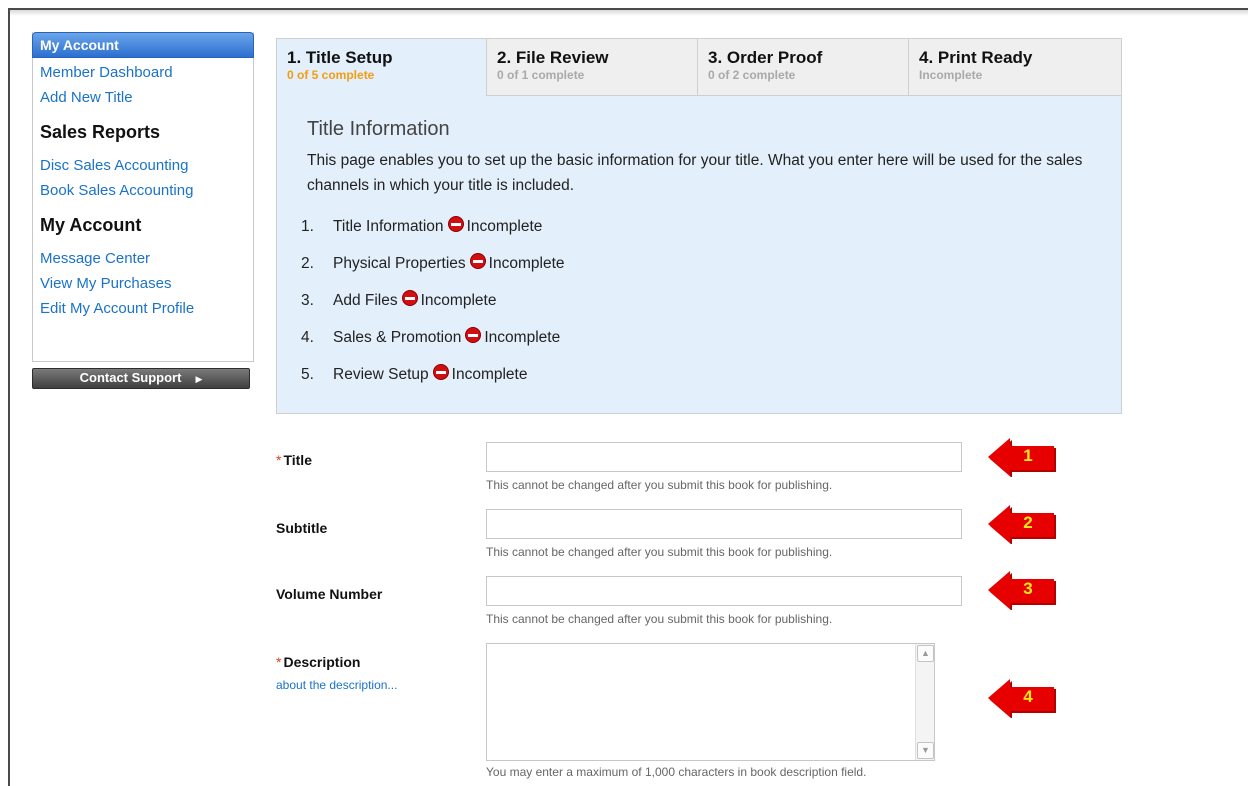 The height and width of the screenshot is (786, 1248). I want to click on step-number: 4., so click(307, 337).